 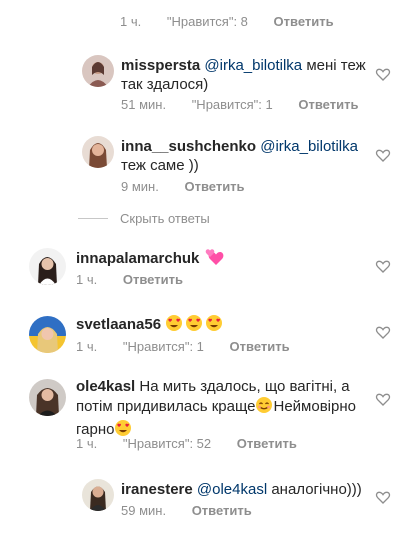 I want to click on likes-count: "Нравится": 8, so click(x=207, y=21).